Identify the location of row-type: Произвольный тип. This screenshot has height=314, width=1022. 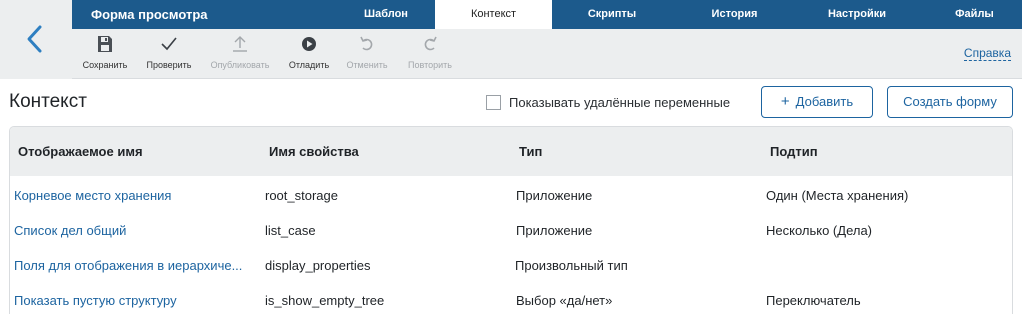
(571, 265).